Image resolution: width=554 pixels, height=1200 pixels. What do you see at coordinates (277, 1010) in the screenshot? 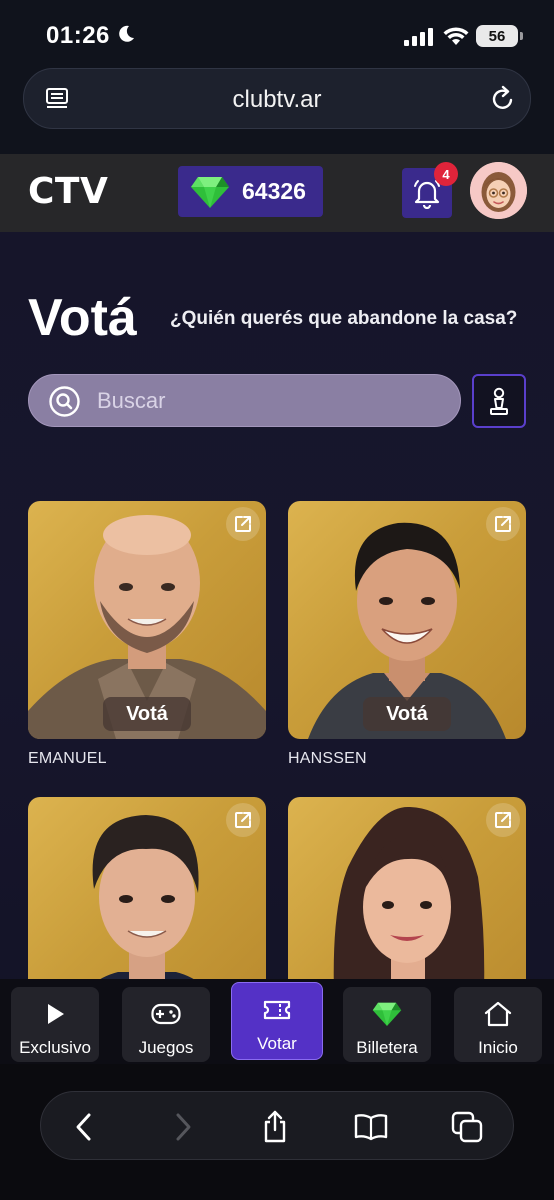
I see `ticket-icon` at bounding box center [277, 1010].